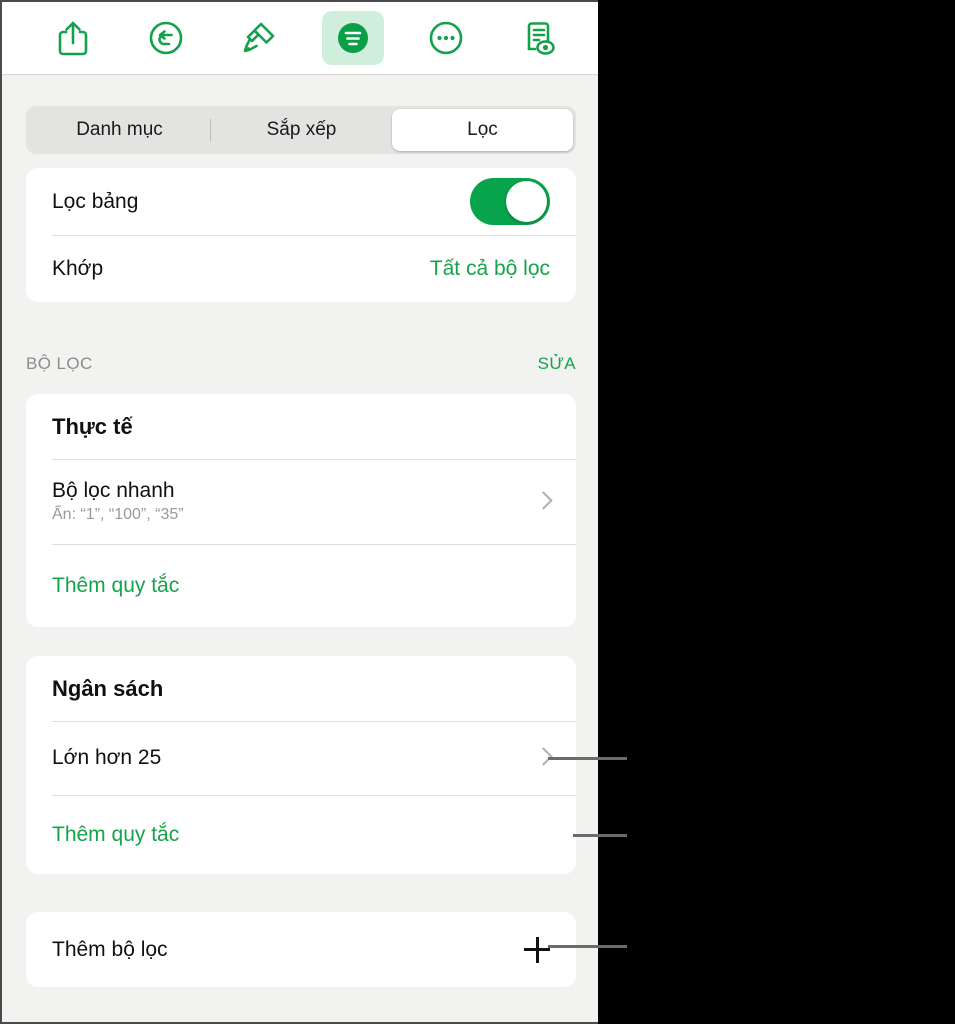 The image size is (955, 1024). I want to click on filter-sort-button, so click(352, 38).